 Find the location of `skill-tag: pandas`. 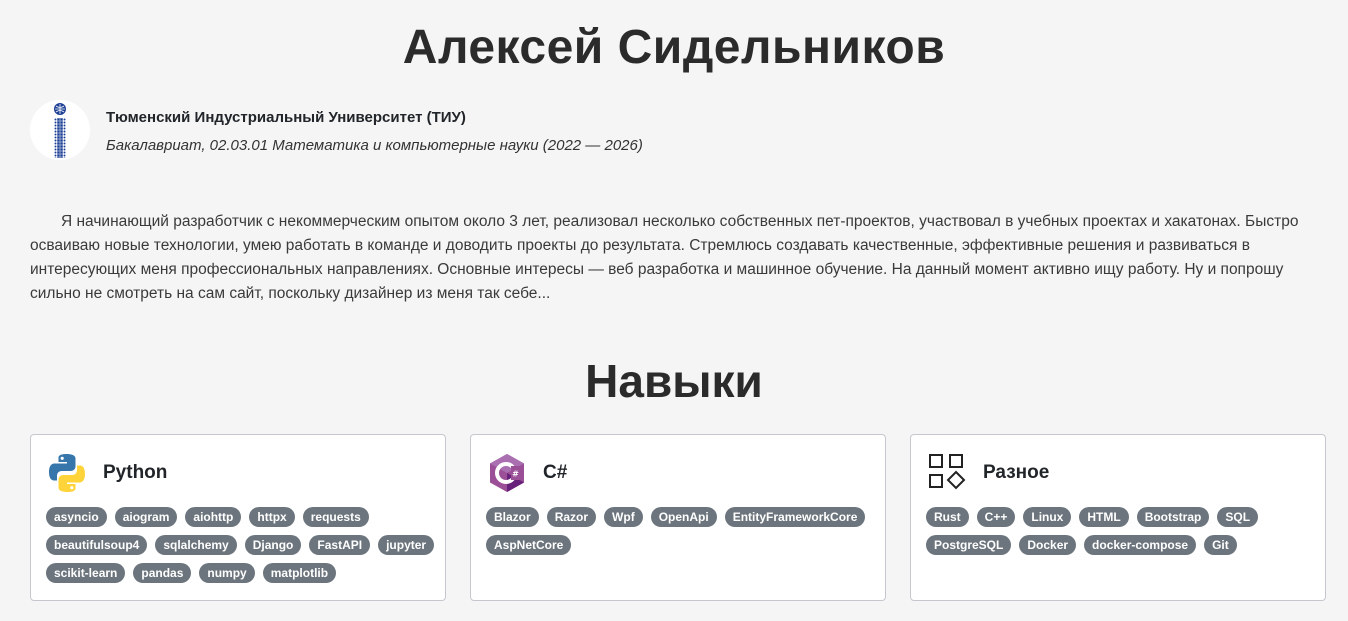

skill-tag: pandas is located at coordinates (162, 573).